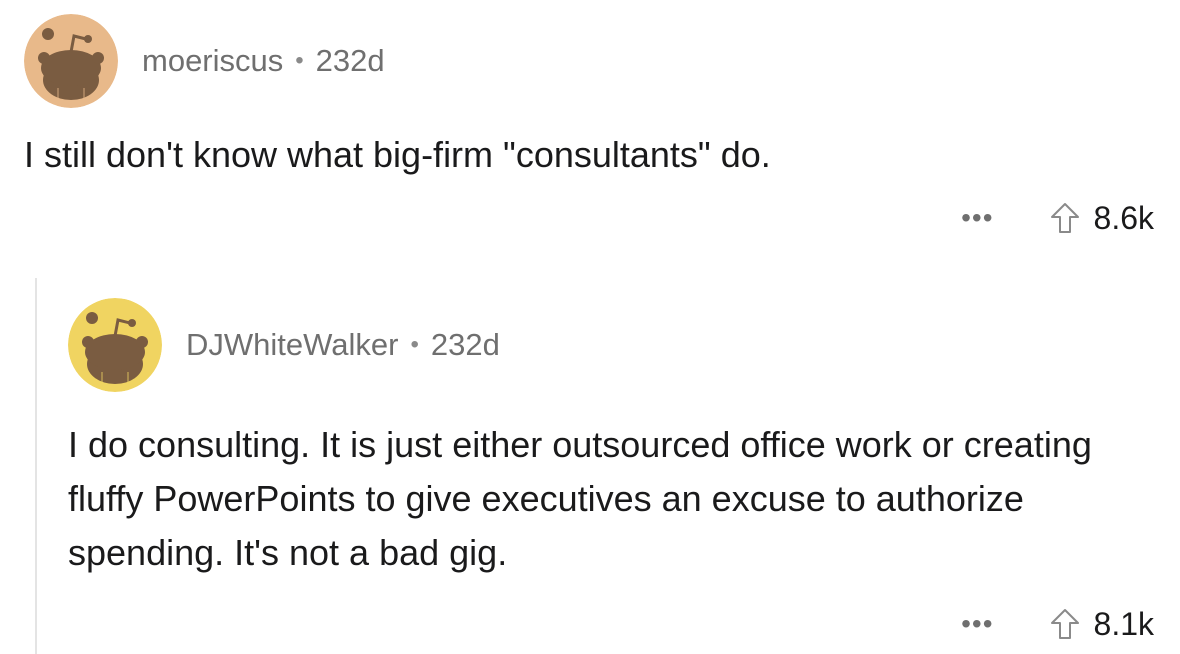  Describe the element at coordinates (611, 624) in the screenshot. I see `comment-actions: ••• 8.1k` at that location.